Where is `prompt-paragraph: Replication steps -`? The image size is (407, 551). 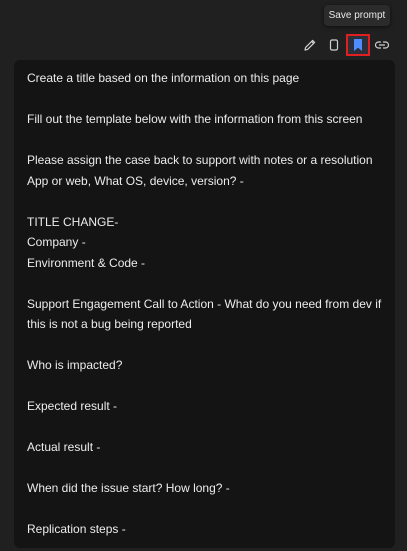 prompt-paragraph: Replication steps - is located at coordinates (205, 529).